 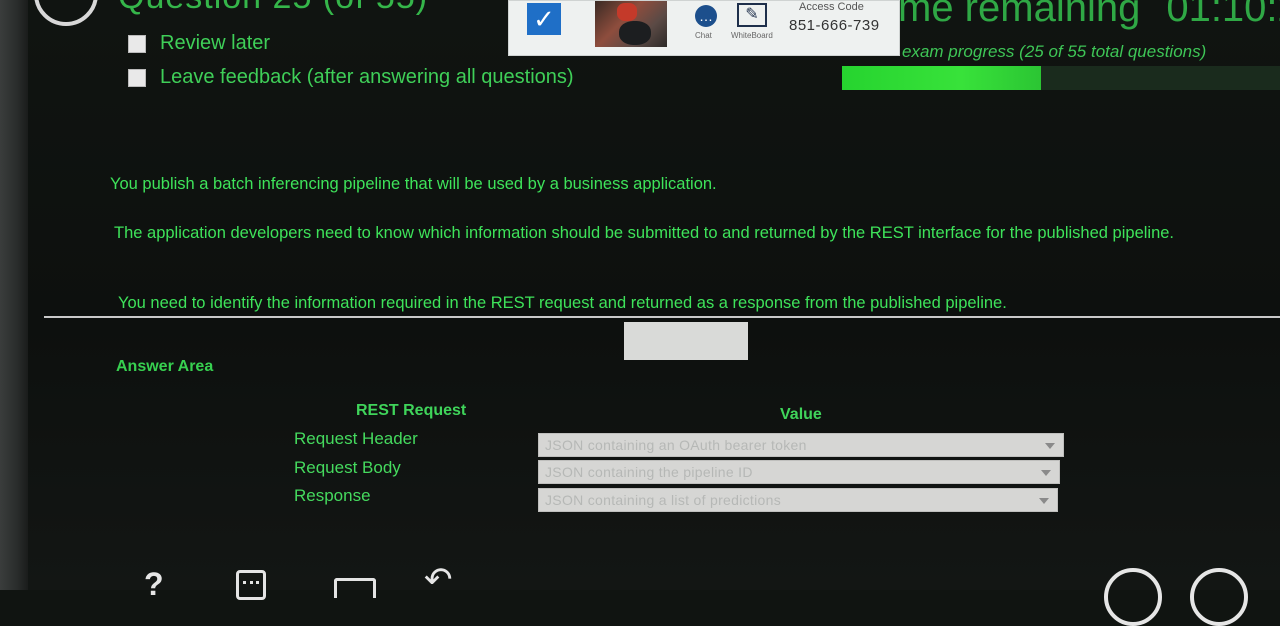 I want to click on webcam-preview, so click(x=631, y=24).